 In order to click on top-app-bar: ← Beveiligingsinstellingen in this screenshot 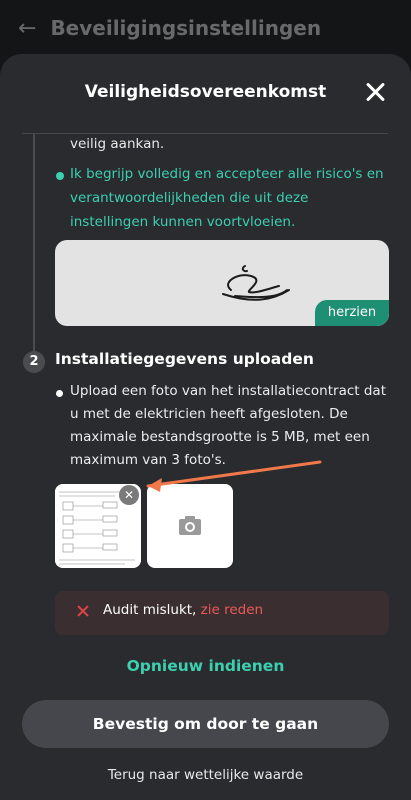, I will do `click(205, 28)`.